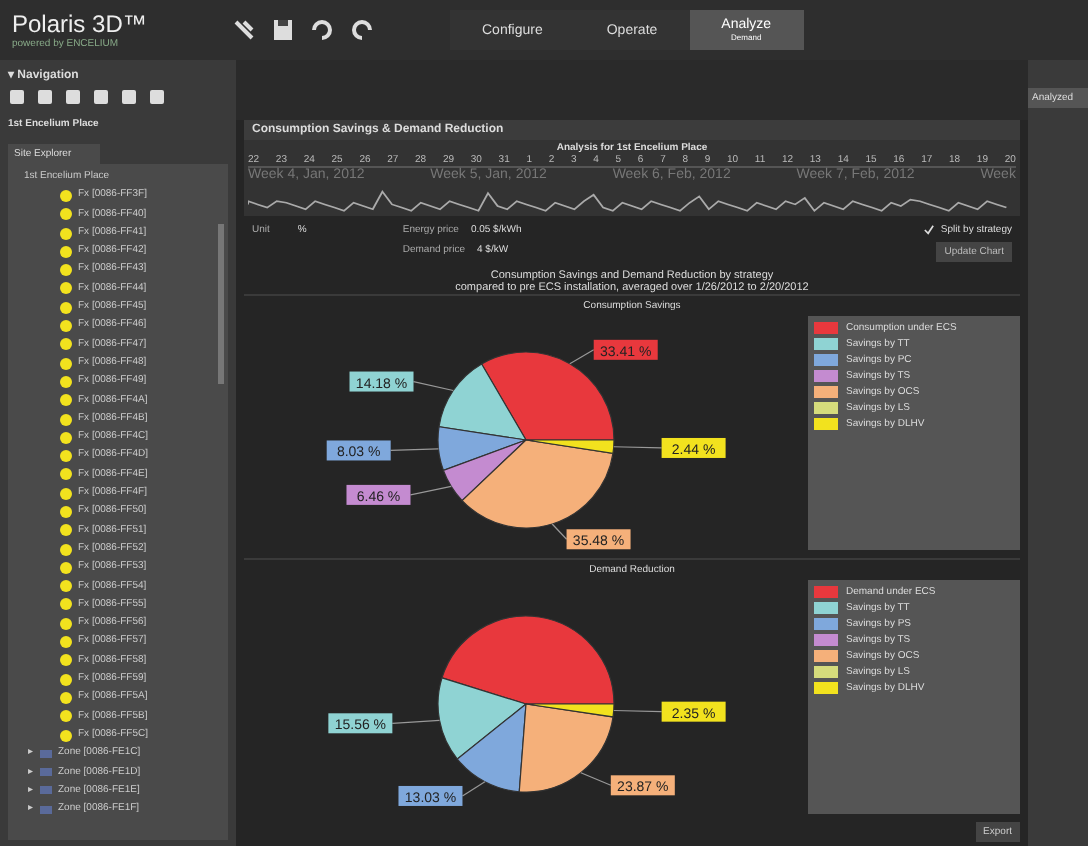 The image size is (1088, 846). Describe the element at coordinates (221, 304) in the screenshot. I see `scrollbar` at that location.